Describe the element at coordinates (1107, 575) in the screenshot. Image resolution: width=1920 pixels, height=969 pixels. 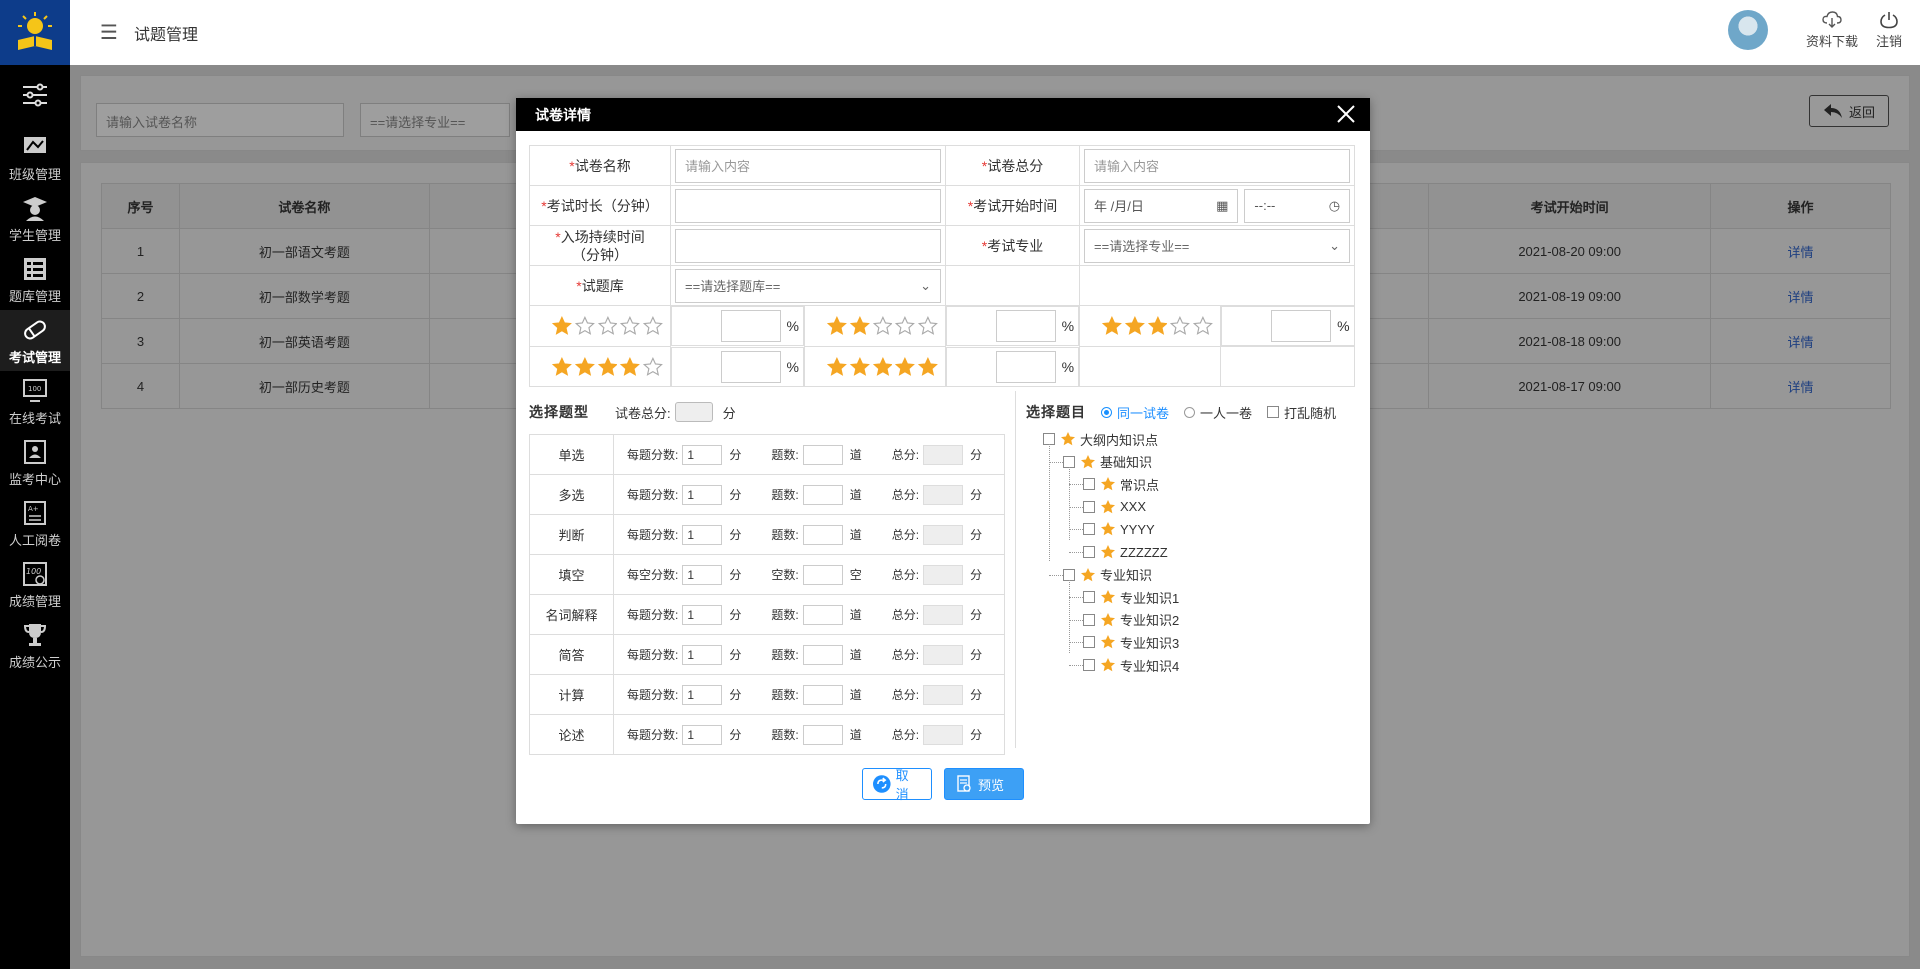
I see `tree-node-major: 专业知识` at that location.